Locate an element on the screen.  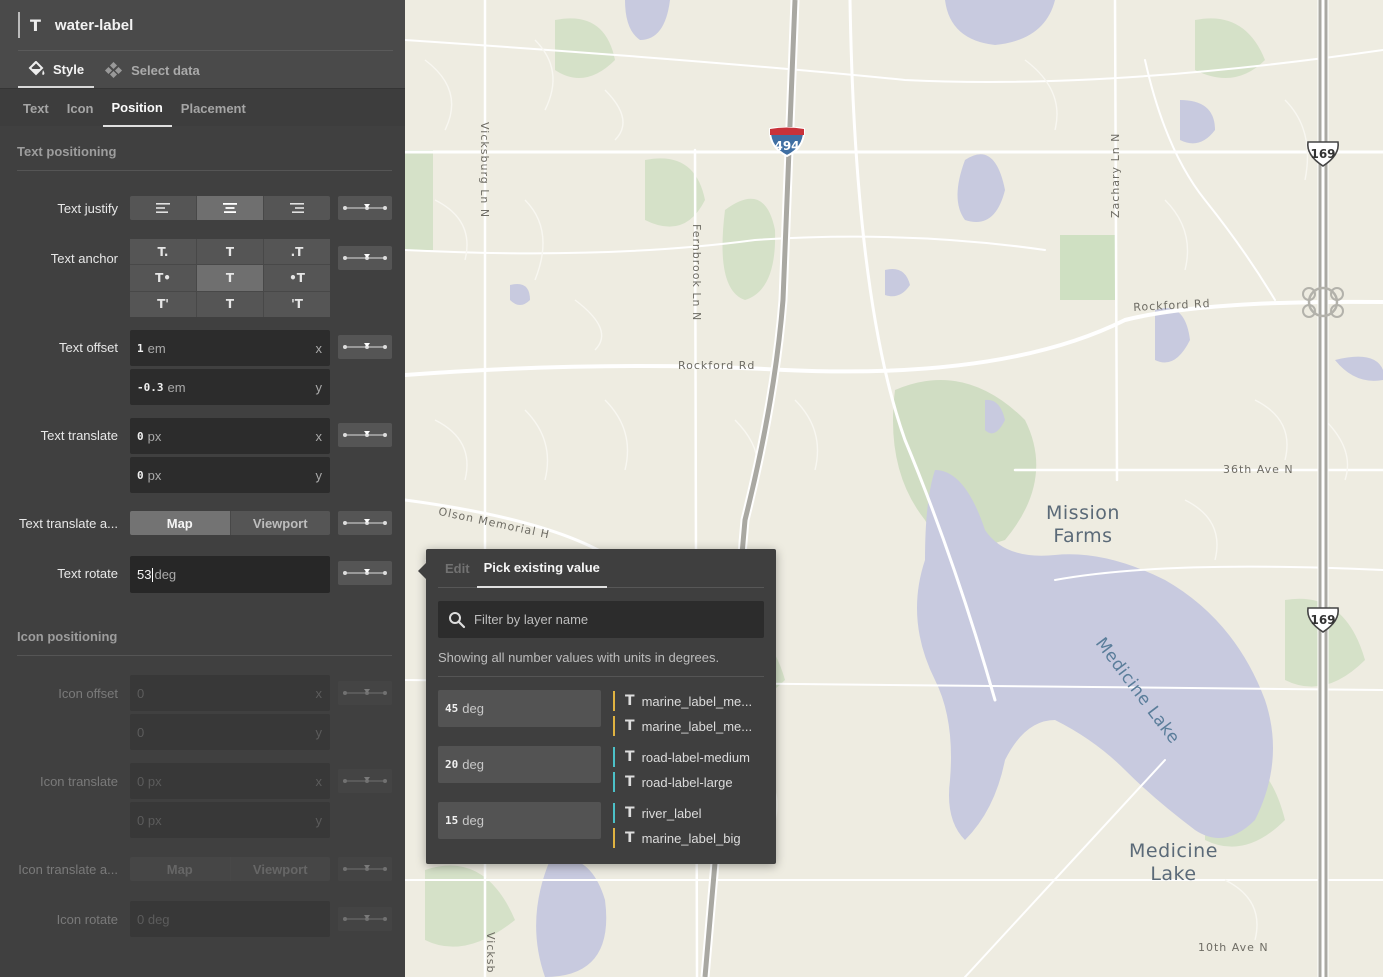
icon-rotate-input: 0 deg is located at coordinates (230, 919).